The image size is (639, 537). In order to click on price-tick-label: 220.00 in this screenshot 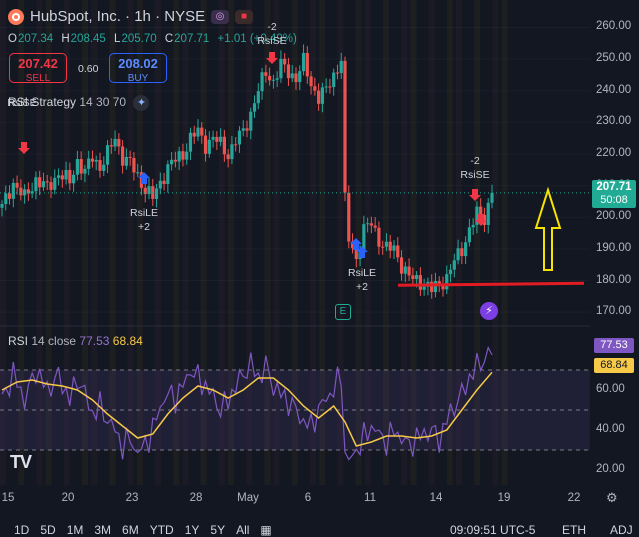, I will do `click(614, 153)`.